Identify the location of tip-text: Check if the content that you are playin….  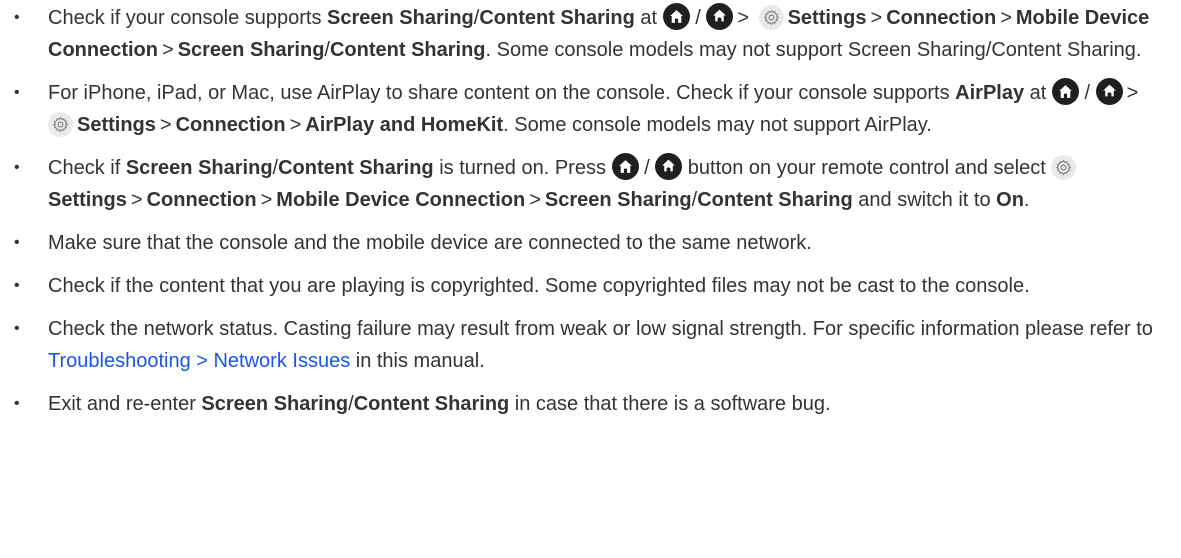
(539, 286).